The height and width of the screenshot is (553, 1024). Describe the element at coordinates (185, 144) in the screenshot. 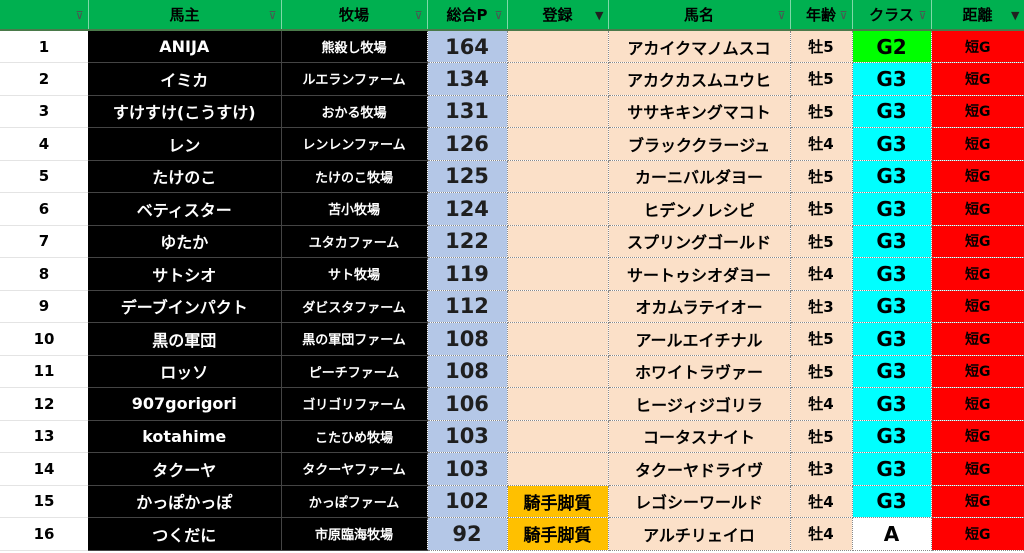

I see `owner-name: レン` at that location.